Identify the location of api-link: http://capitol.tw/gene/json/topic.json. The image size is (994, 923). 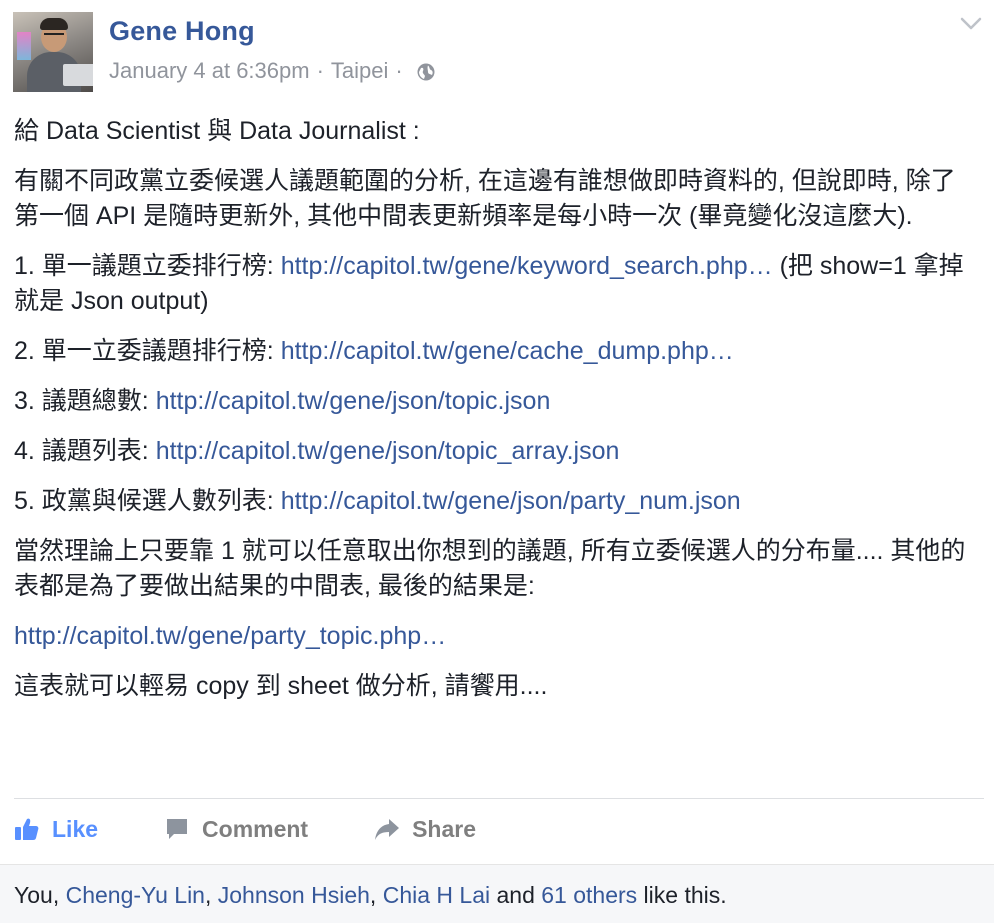
(353, 401).